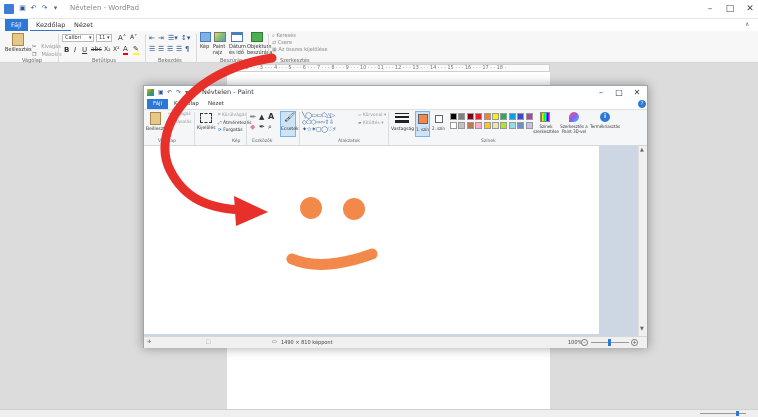 The width and height of the screenshot is (758, 417). I want to click on paint-tab-file: Fájl, so click(158, 104).